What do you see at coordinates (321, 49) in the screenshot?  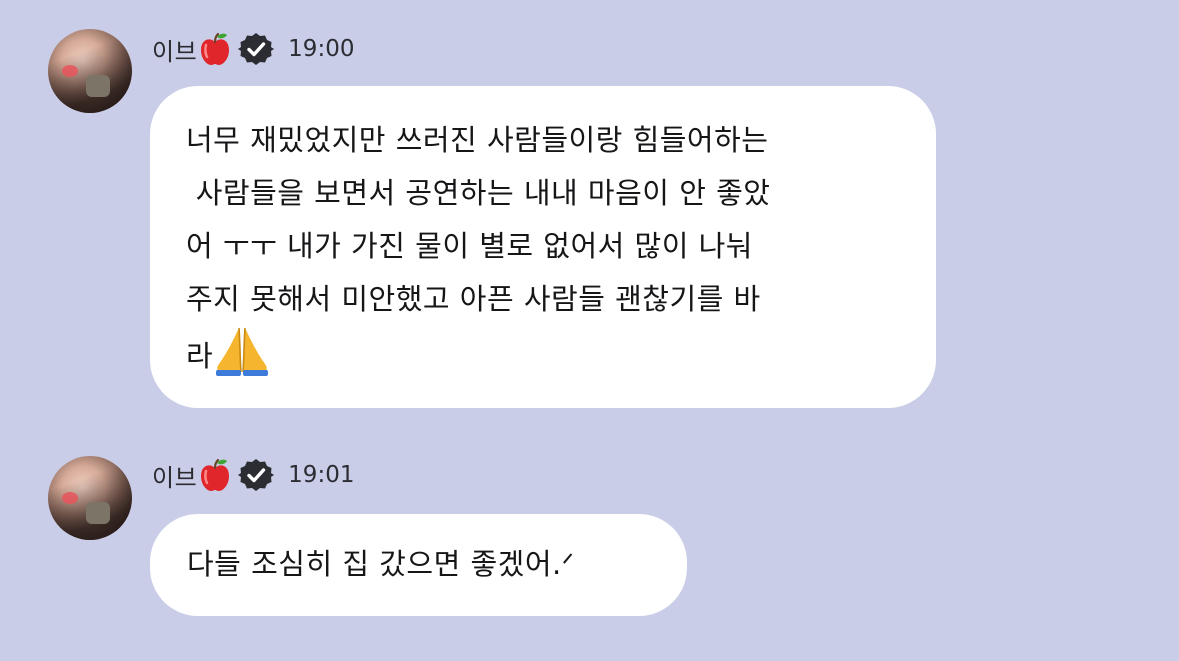 I see `message-time: 19:00` at bounding box center [321, 49].